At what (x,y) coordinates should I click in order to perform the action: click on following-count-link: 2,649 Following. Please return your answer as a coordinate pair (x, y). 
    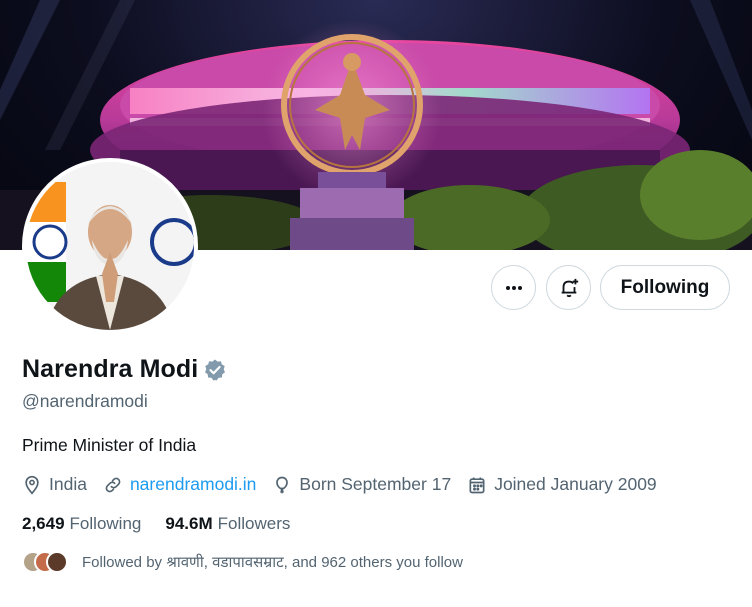
    Looking at the image, I should click on (81, 524).